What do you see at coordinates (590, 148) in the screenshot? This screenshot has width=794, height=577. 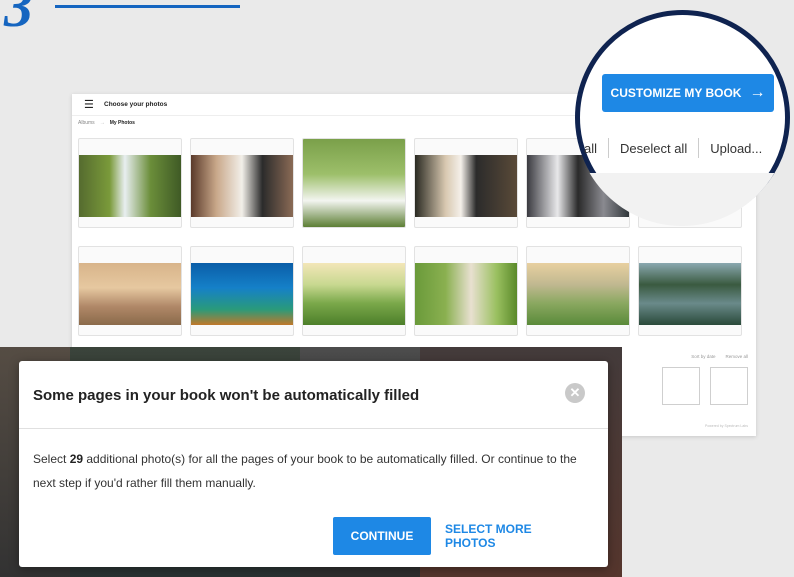 I see `select-all-button: all` at bounding box center [590, 148].